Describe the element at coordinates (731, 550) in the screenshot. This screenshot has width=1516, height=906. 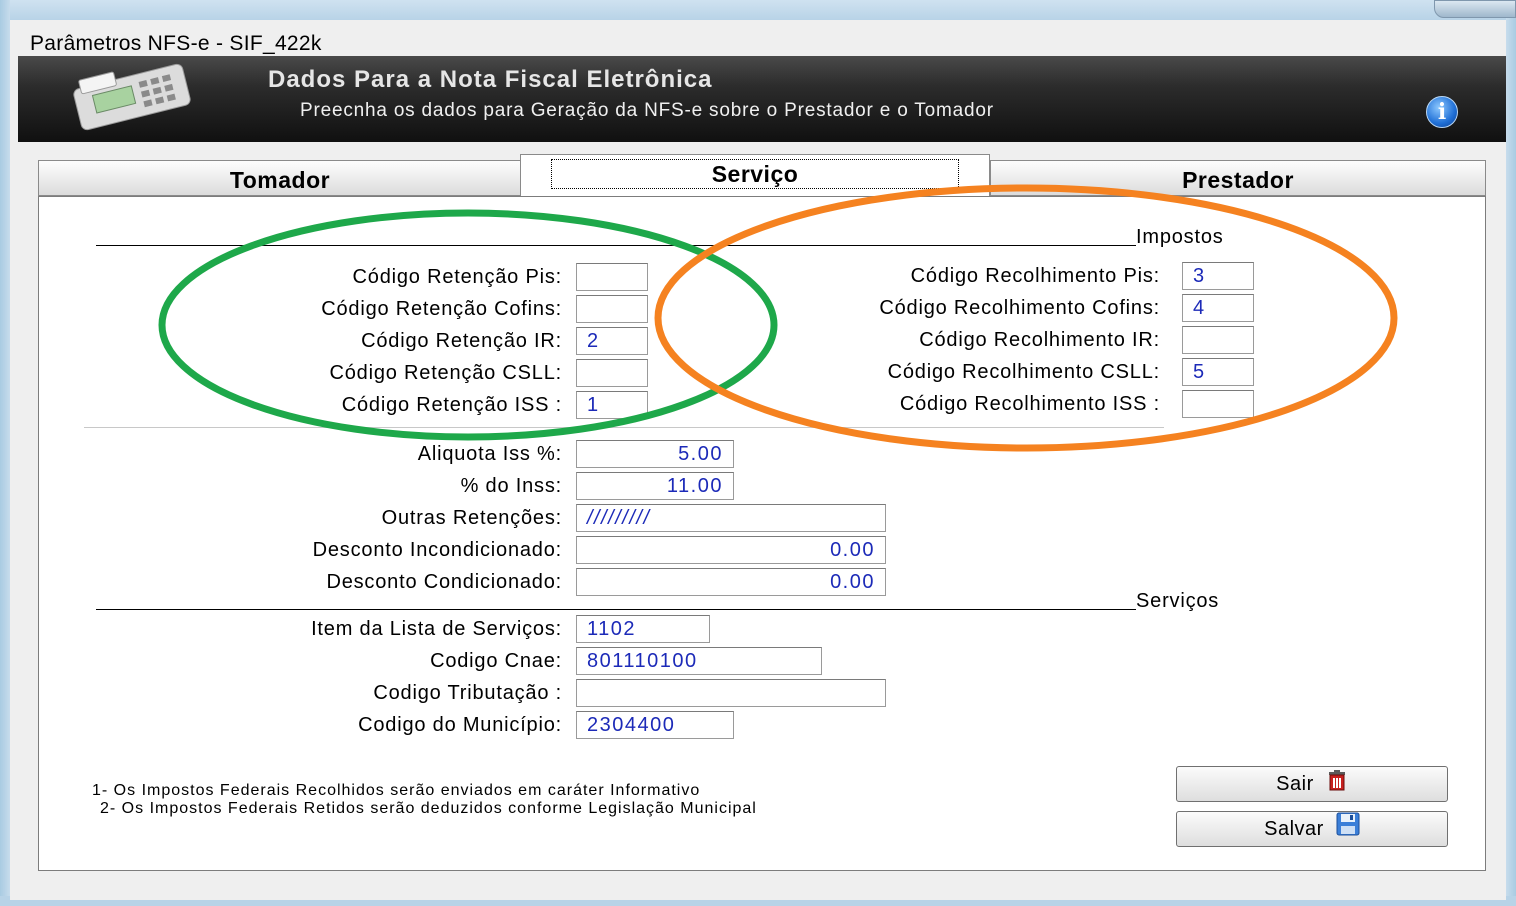
I see `desconto-incondicionado-input: 0.00` at that location.